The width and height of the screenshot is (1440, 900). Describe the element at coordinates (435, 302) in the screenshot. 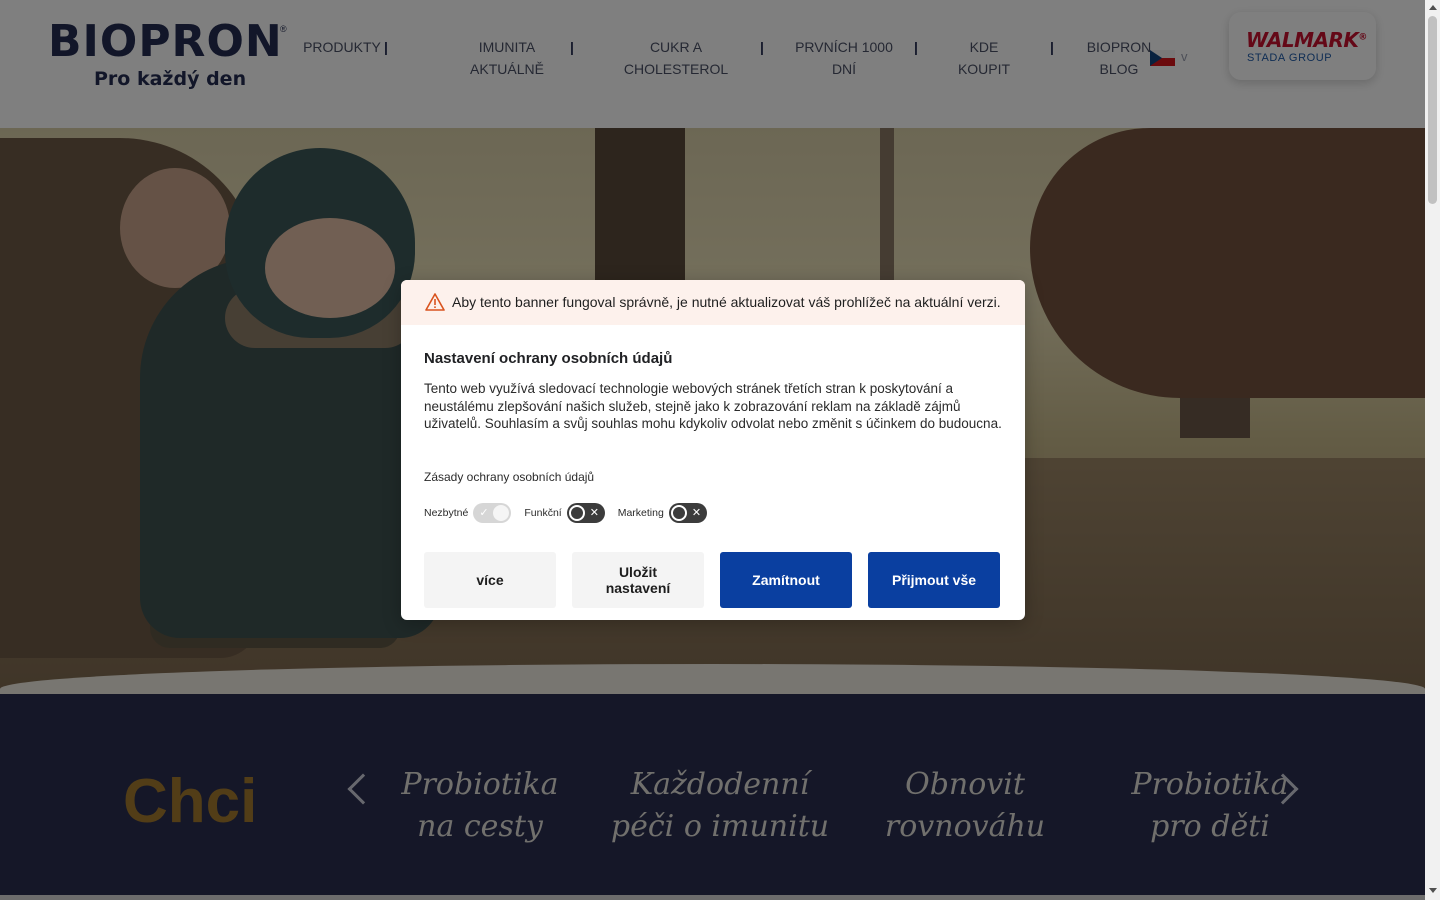

I see `warning-triangle-icon` at that location.